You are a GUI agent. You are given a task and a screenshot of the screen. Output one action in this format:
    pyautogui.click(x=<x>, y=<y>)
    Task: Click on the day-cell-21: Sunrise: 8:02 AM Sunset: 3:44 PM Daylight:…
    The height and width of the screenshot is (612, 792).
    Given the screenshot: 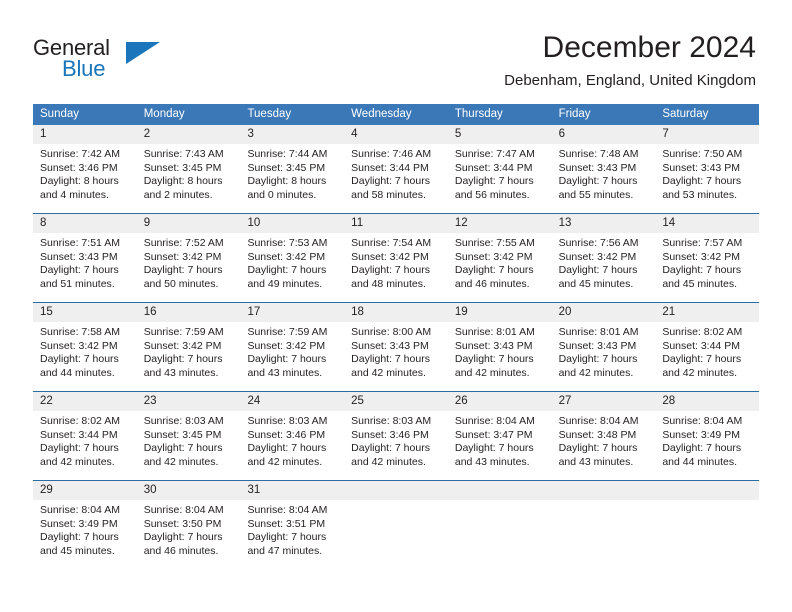 What is the action you would take?
    pyautogui.click(x=707, y=356)
    